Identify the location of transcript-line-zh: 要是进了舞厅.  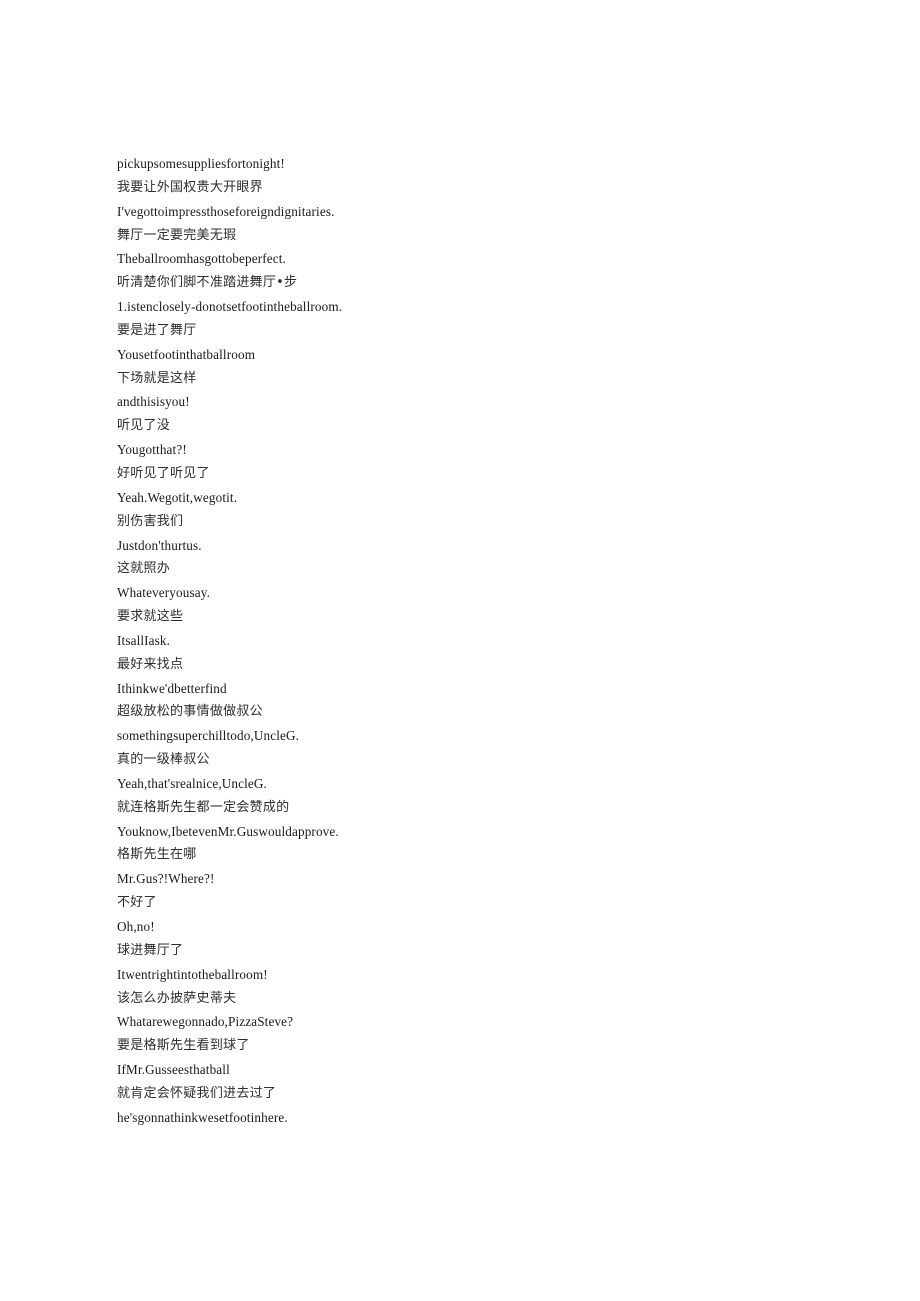
(157, 330).